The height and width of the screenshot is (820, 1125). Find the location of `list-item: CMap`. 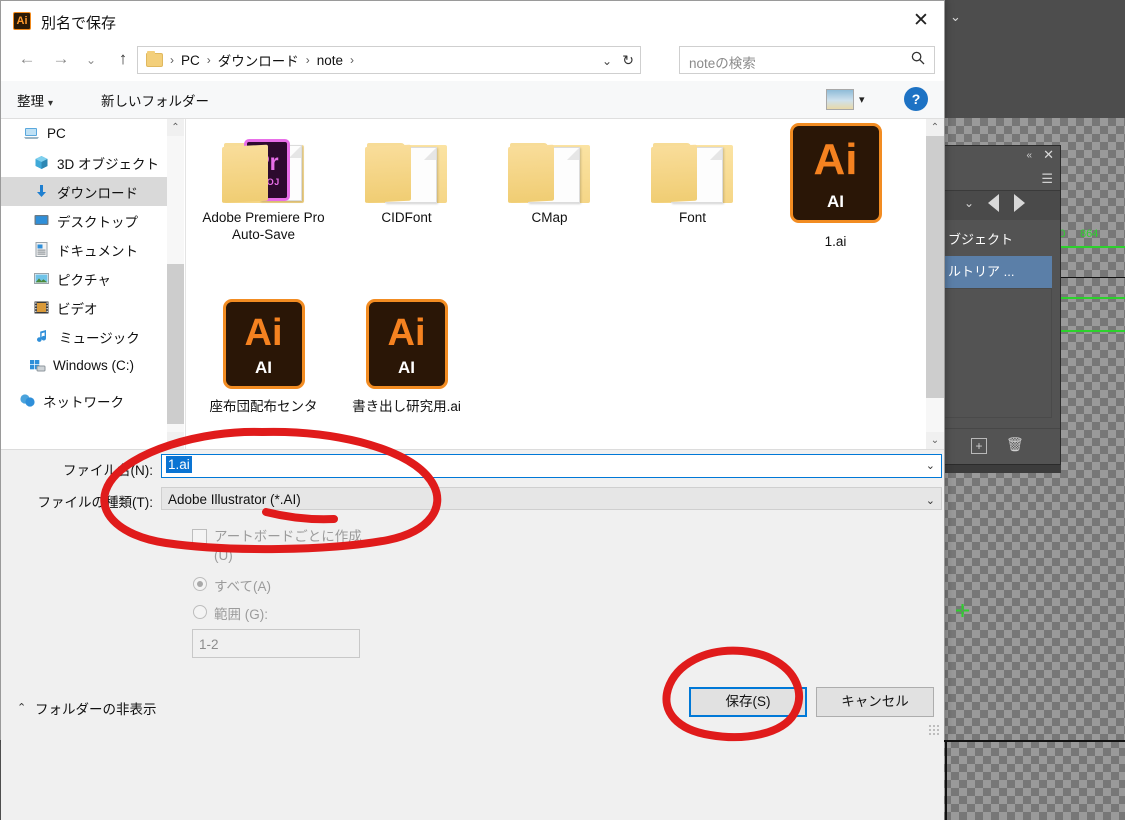

list-item: CMap is located at coordinates (549, 178).